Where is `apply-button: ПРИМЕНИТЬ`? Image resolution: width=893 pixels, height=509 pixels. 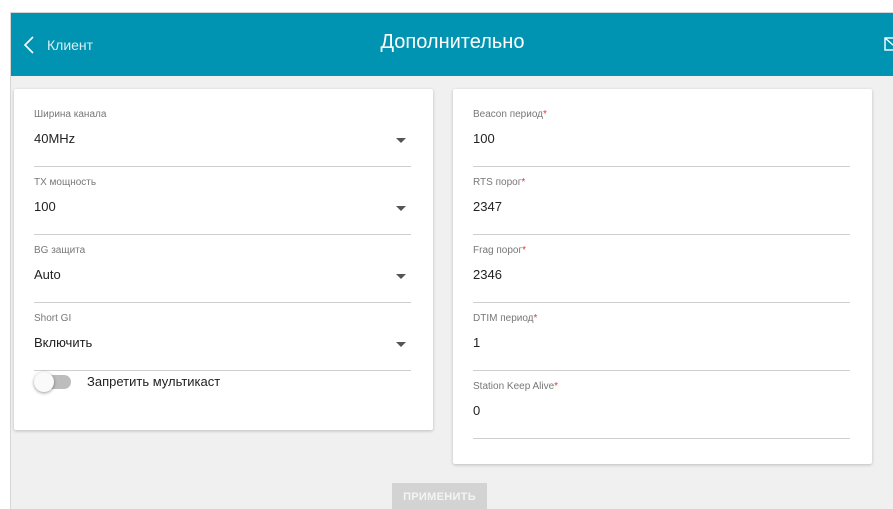
apply-button: ПРИМЕНИТЬ is located at coordinates (439, 496).